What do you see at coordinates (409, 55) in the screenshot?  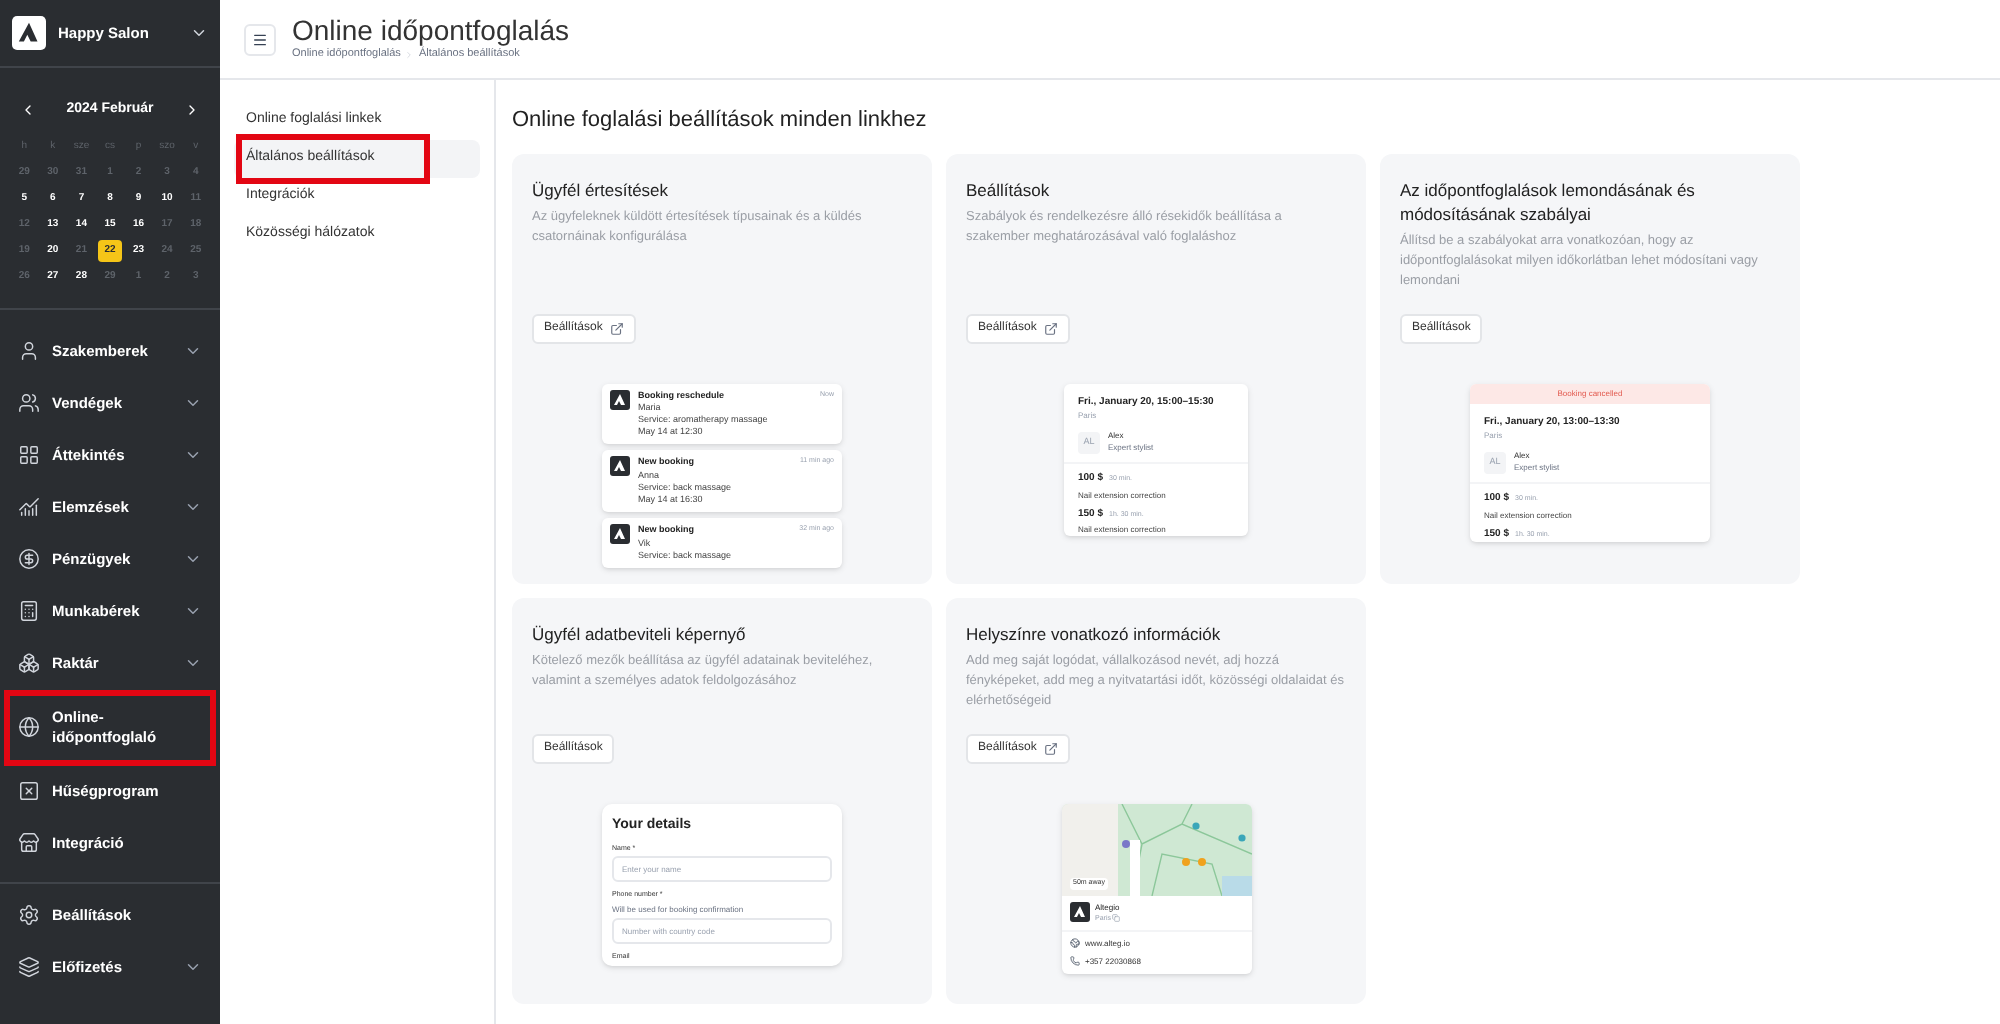 I see `breadcrumb-separator-icon` at bounding box center [409, 55].